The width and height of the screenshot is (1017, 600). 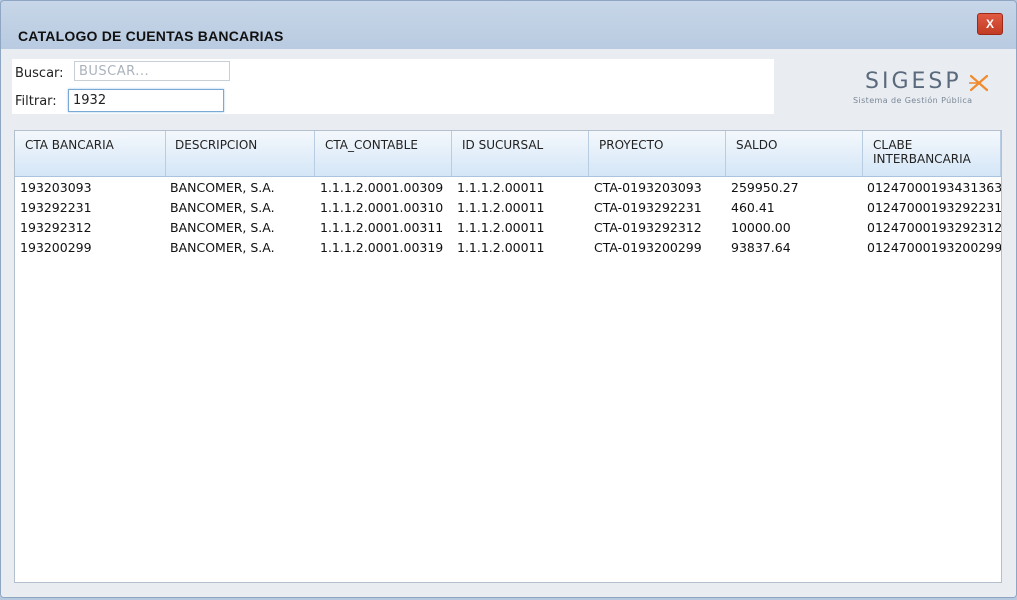 What do you see at coordinates (913, 100) in the screenshot?
I see `logo-subtitle: Sistema de Gestión Pública` at bounding box center [913, 100].